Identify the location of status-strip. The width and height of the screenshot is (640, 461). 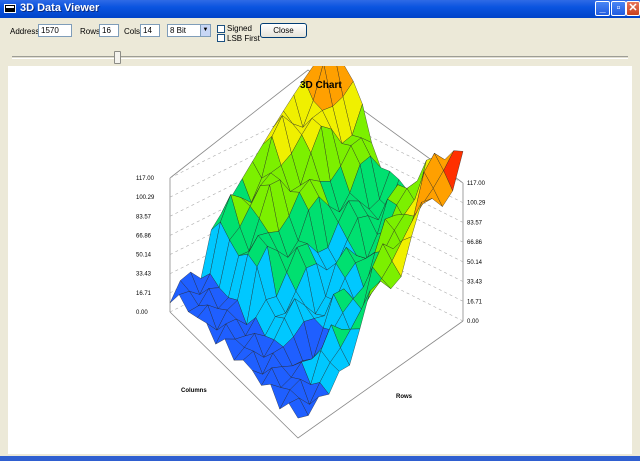
(320, 458).